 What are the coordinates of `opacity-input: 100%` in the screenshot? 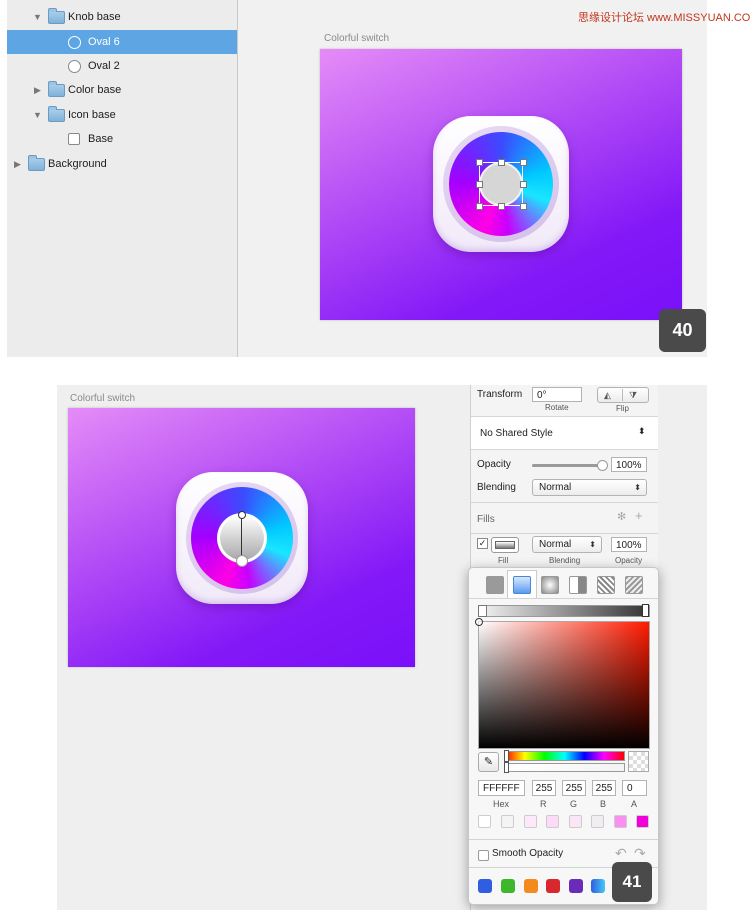 It's located at (629, 464).